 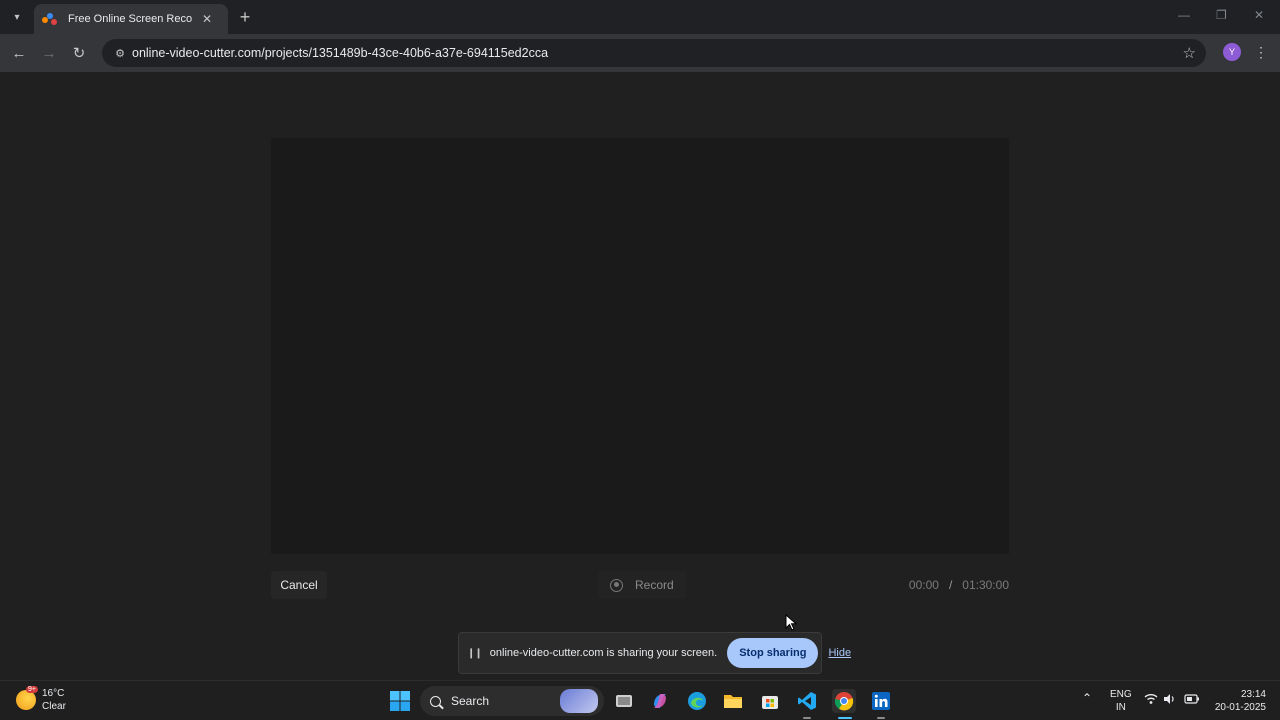 I want to click on linkedin-running-indicator, so click(x=881, y=718).